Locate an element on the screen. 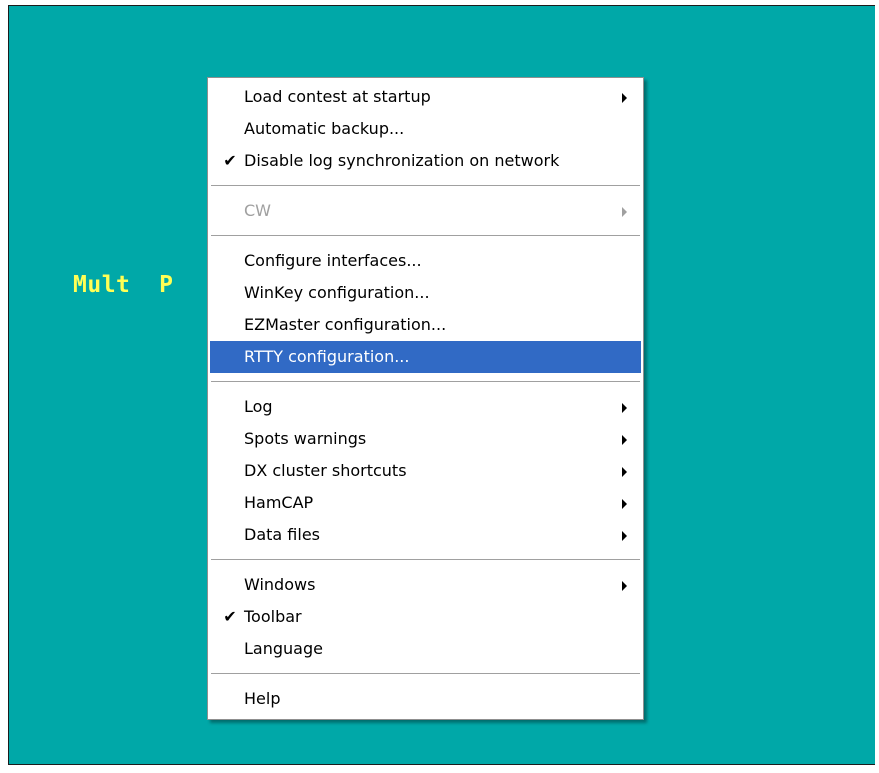 Image resolution: width=879 pixels, height=773 pixels. menu-item-language: Language is located at coordinates (425, 649).